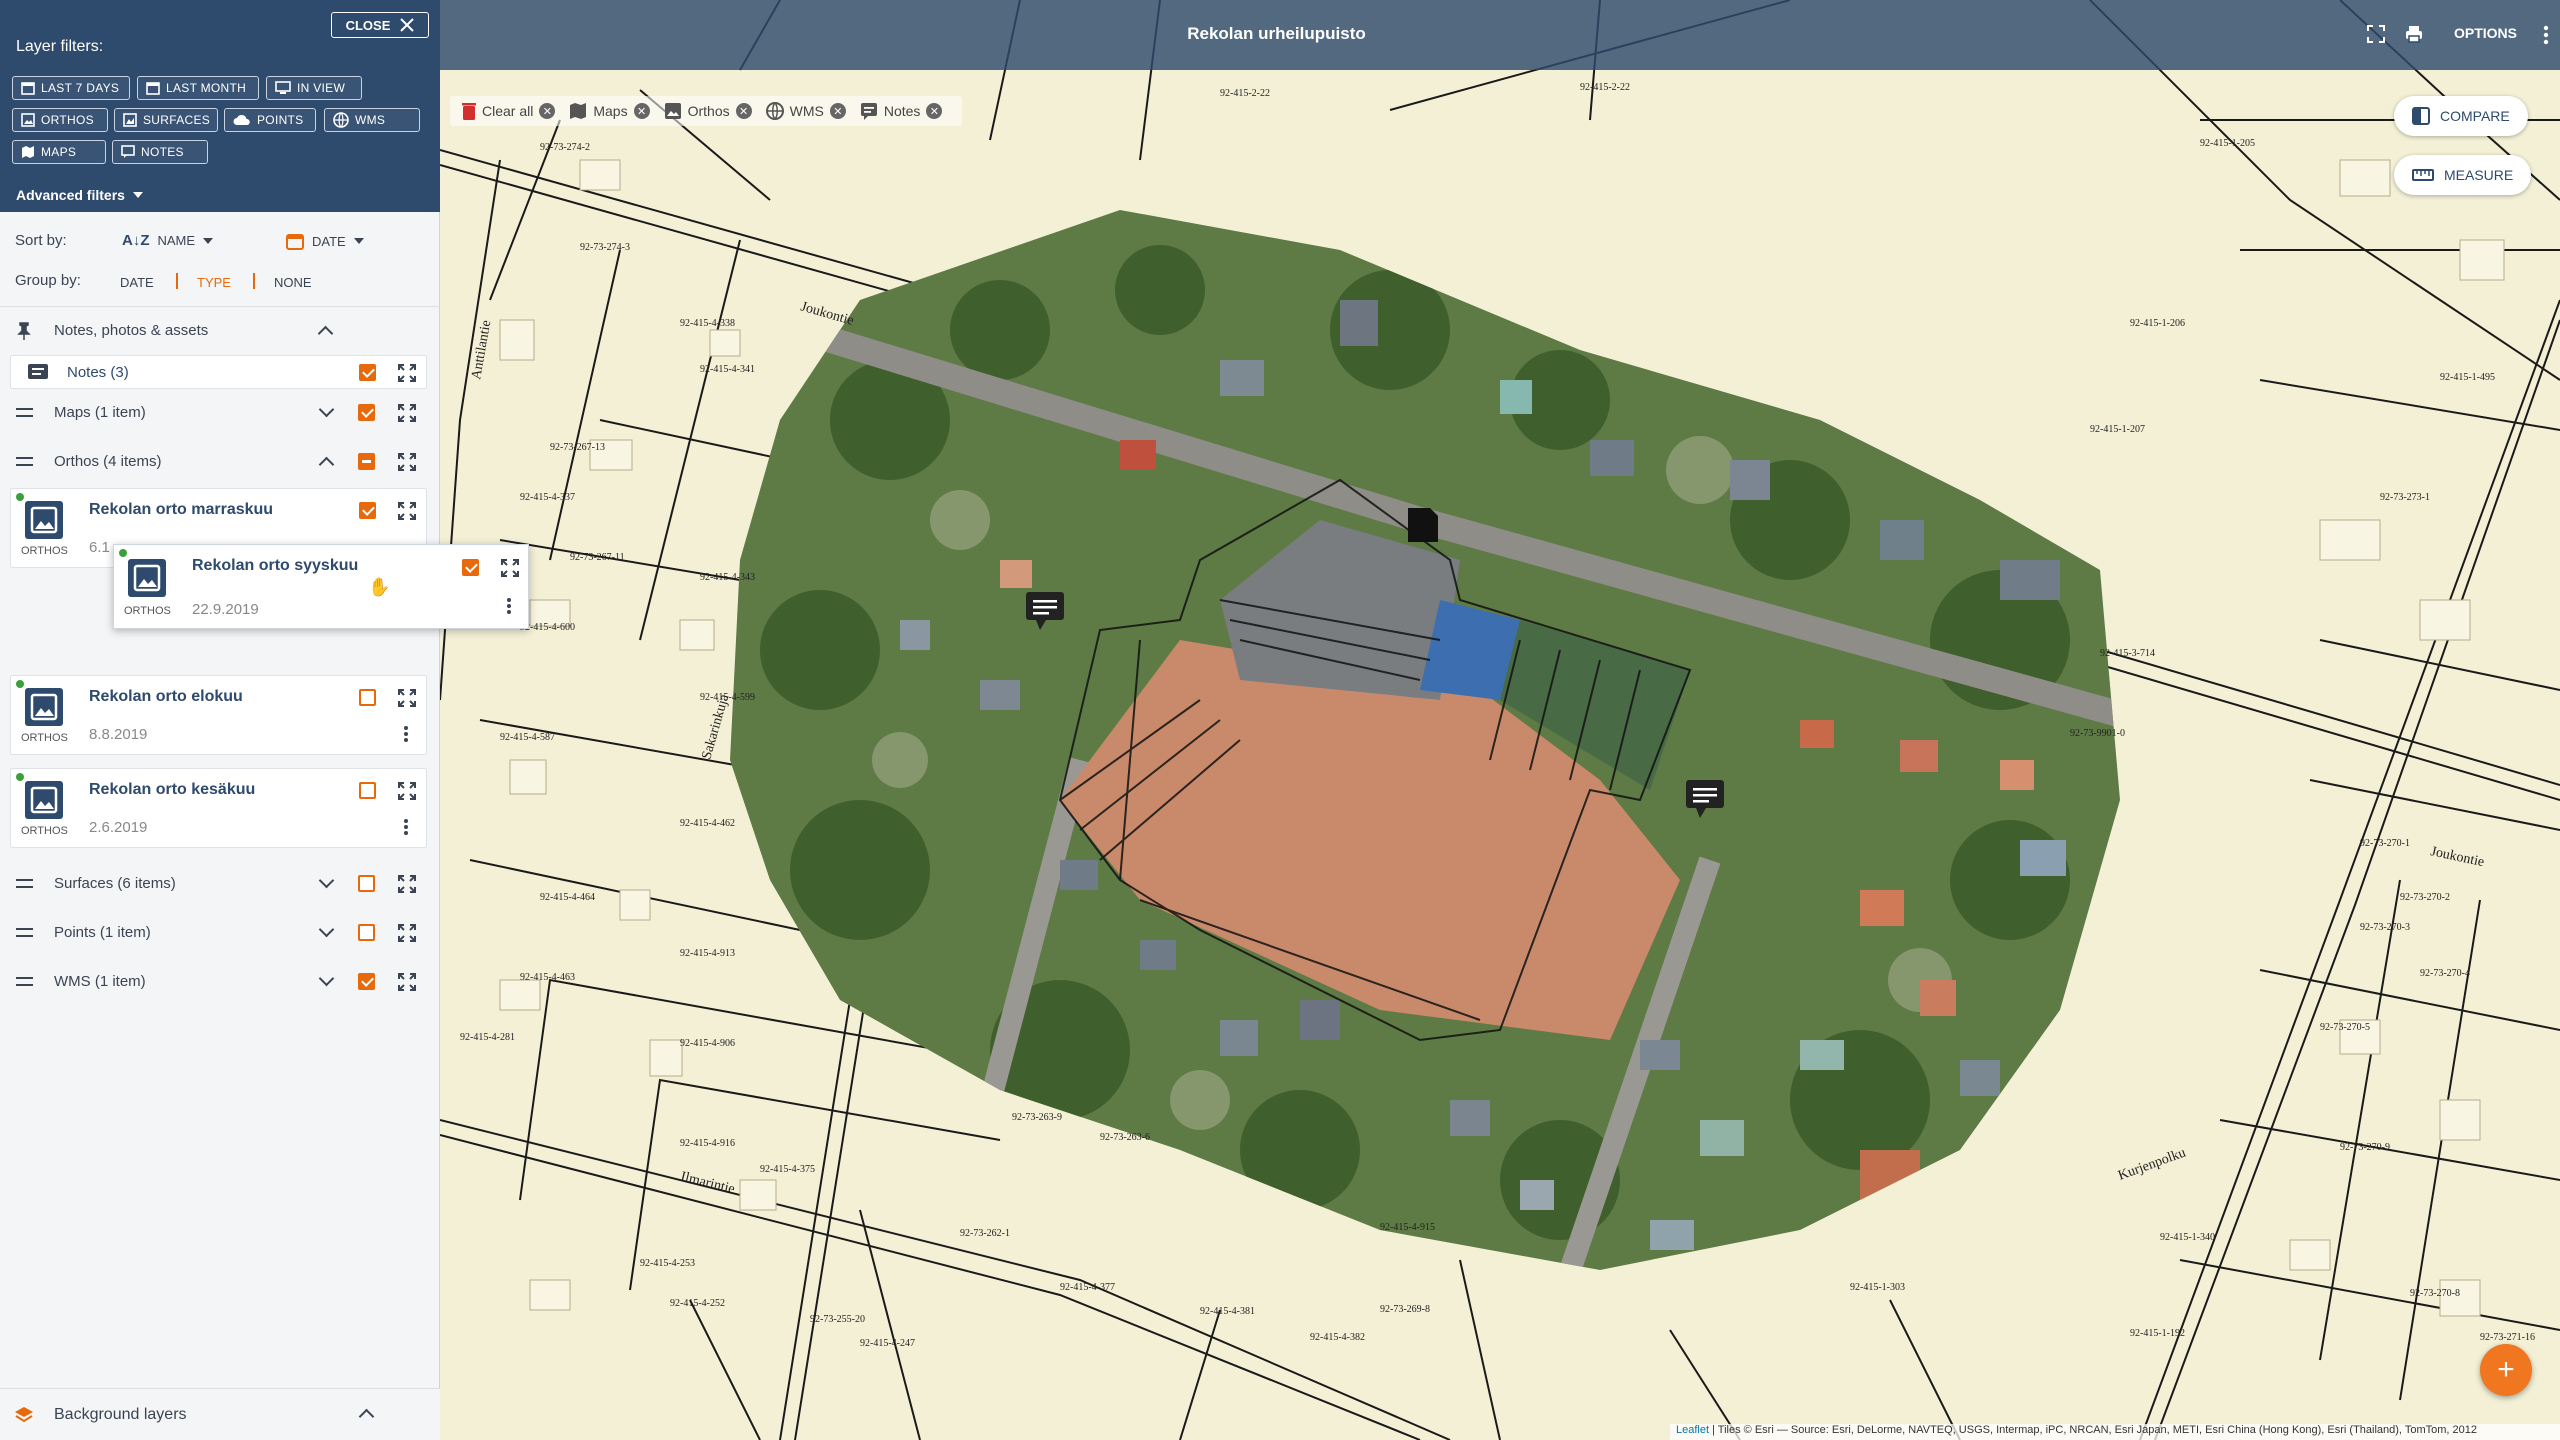 The height and width of the screenshot is (1440, 2560). What do you see at coordinates (597, 557) in the screenshot?
I see `svg-text: 92-73-267-11` at bounding box center [597, 557].